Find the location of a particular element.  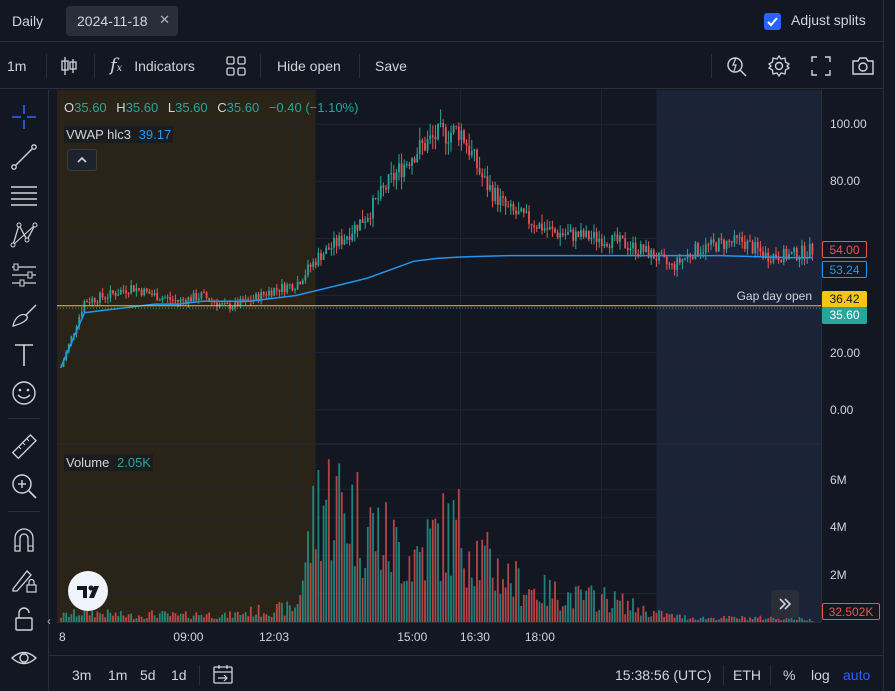

log-scale-button: log is located at coordinates (820, 675).